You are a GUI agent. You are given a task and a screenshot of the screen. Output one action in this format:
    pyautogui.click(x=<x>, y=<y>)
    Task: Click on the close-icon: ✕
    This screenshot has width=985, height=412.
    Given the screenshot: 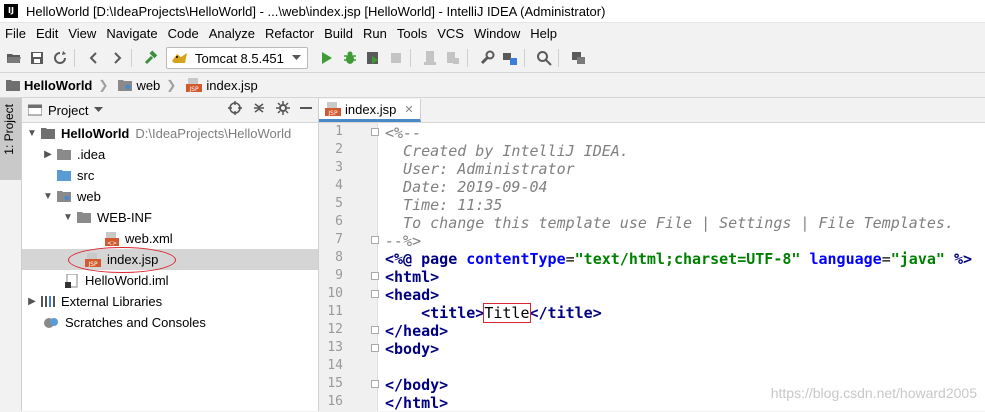 What is the action you would take?
    pyautogui.click(x=408, y=109)
    